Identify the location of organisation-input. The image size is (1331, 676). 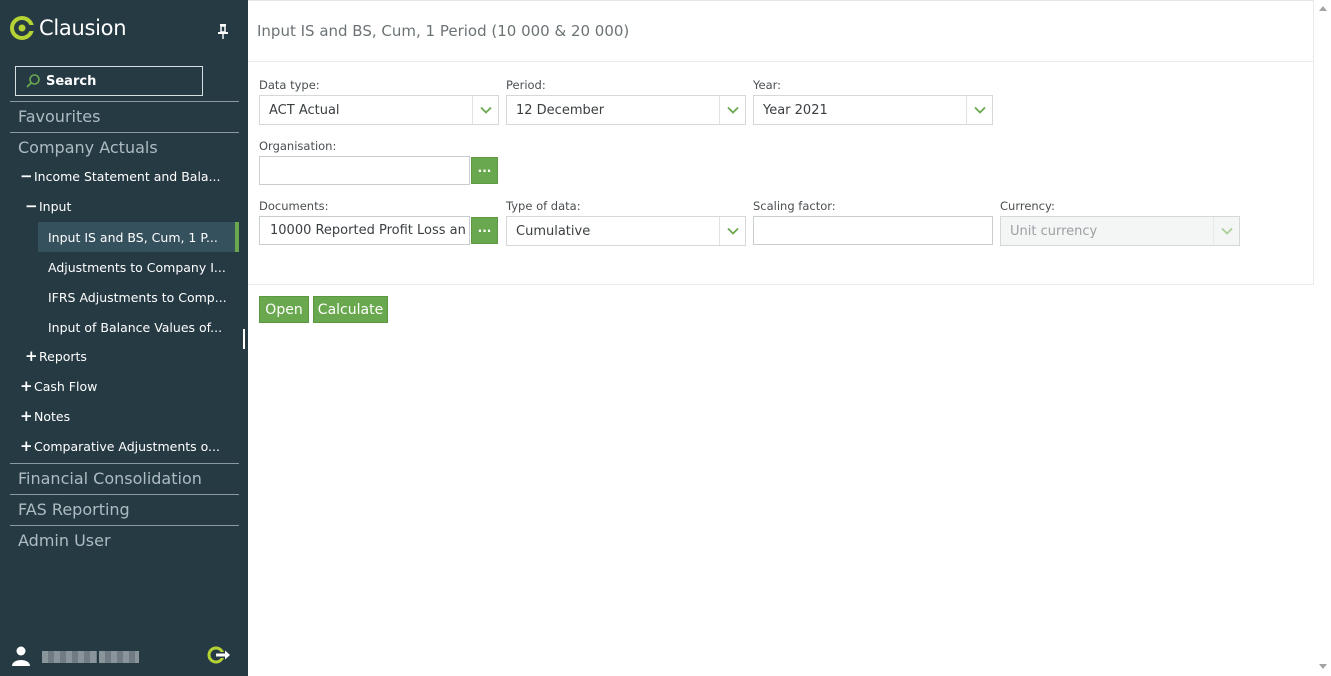
(364, 170).